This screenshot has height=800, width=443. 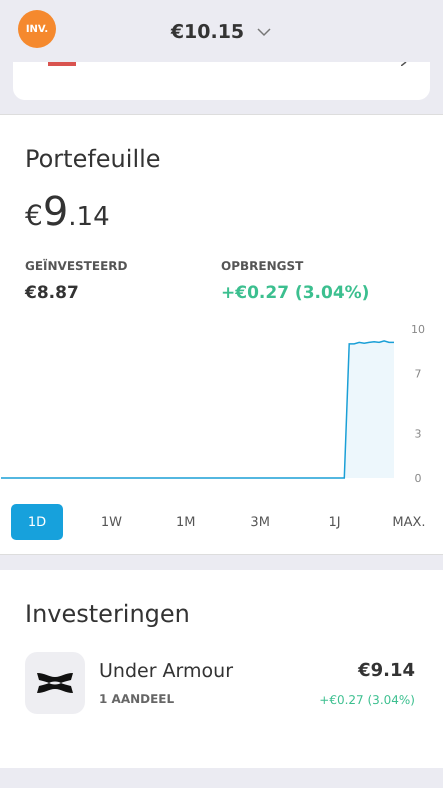 What do you see at coordinates (55, 683) in the screenshot?
I see `logo-icon` at bounding box center [55, 683].